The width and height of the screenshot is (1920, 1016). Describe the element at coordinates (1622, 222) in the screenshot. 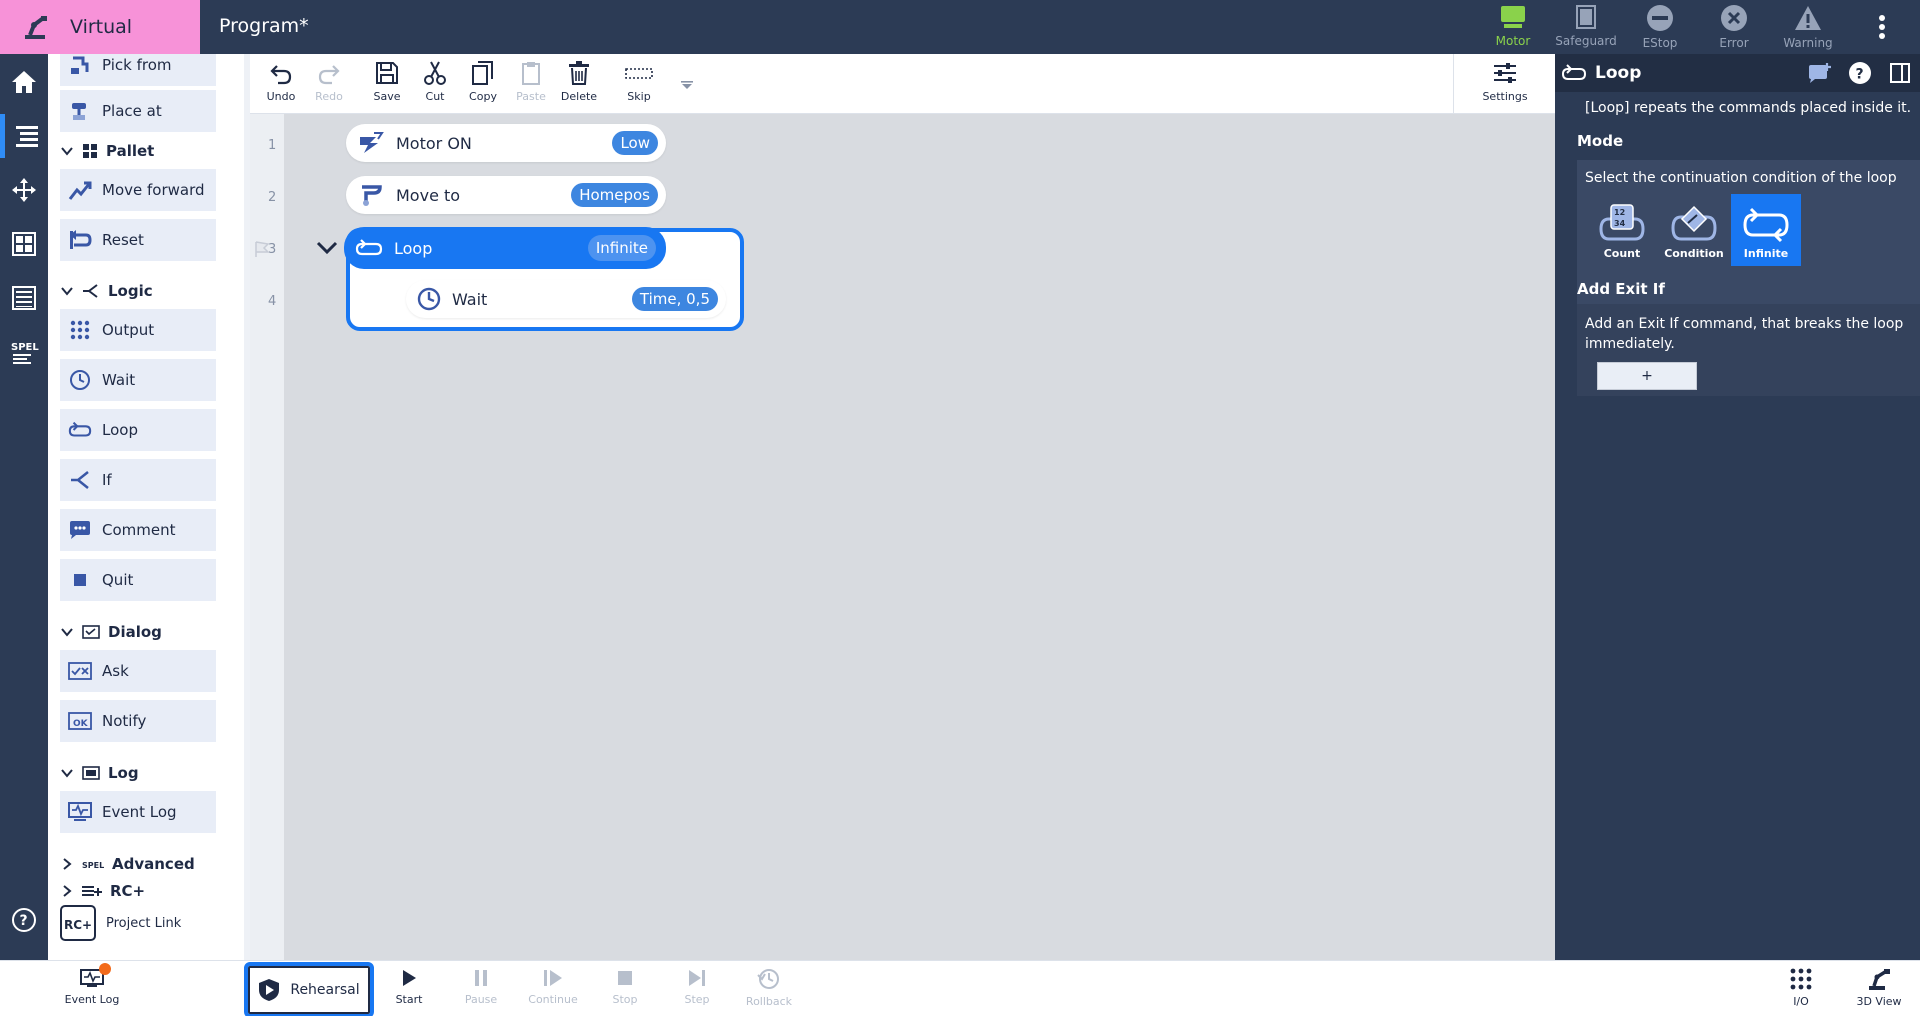

I see `count-loop-icon: 1234` at that location.